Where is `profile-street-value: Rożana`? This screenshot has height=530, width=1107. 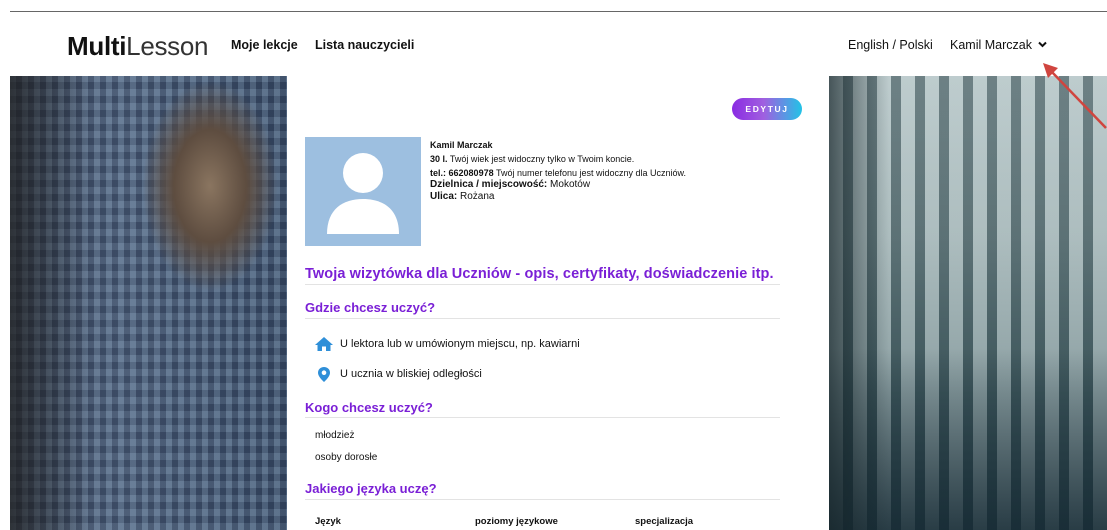
profile-street-value: Rożana is located at coordinates (477, 196).